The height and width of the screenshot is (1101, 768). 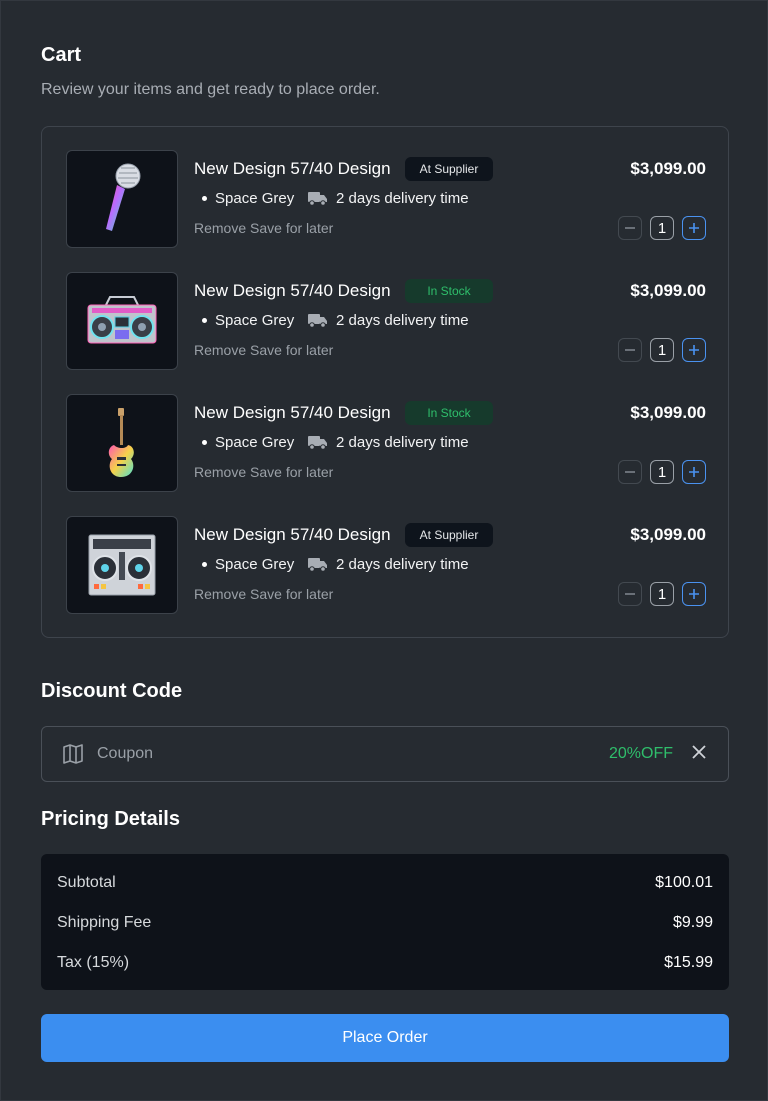 What do you see at coordinates (122, 321) in the screenshot?
I see `product-image-boombox` at bounding box center [122, 321].